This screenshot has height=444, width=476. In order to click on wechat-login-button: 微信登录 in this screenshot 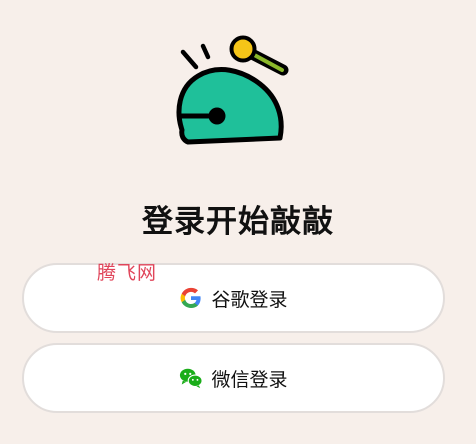, I will do `click(233, 378)`.